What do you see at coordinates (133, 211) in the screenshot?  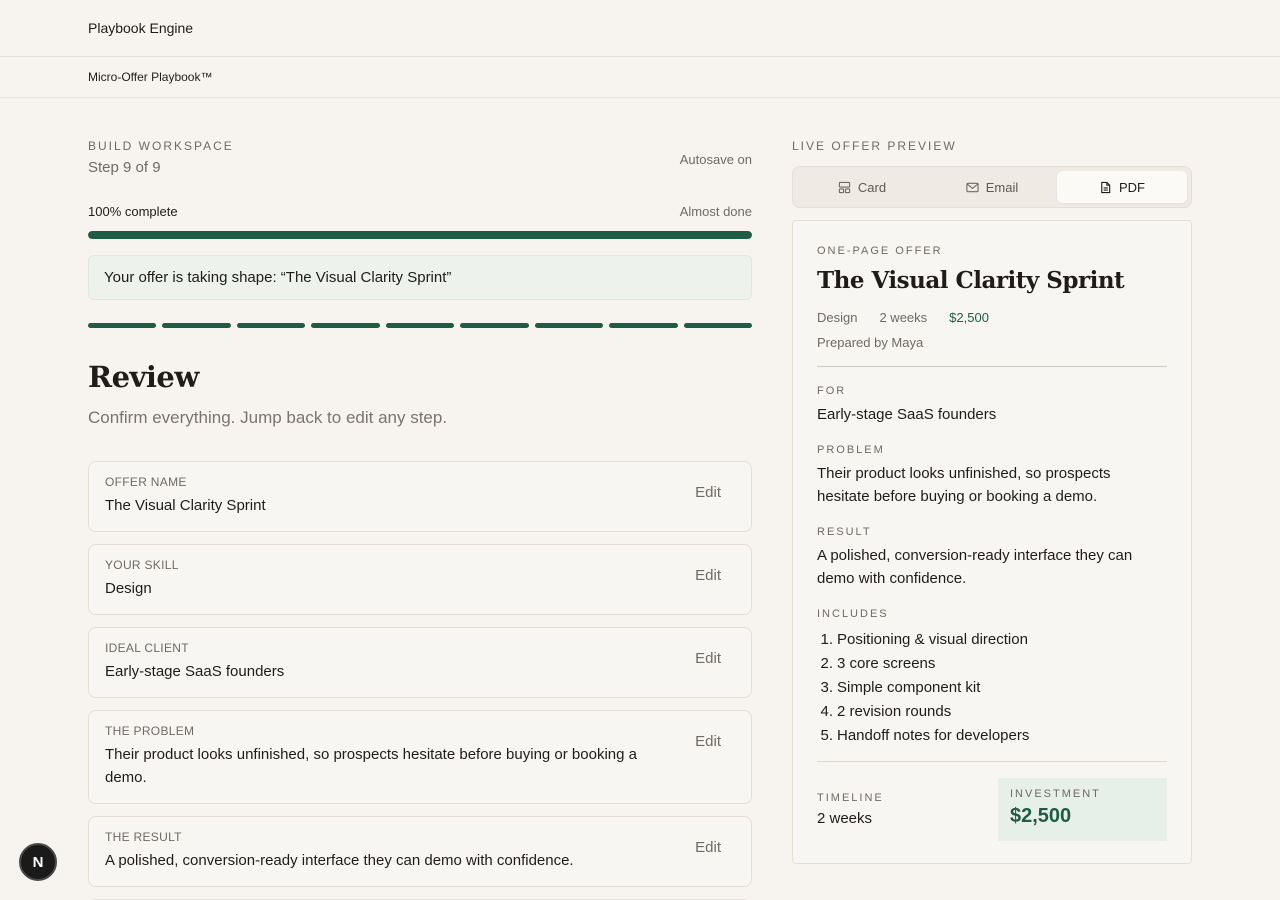 I see `progress-label: 100% complete` at bounding box center [133, 211].